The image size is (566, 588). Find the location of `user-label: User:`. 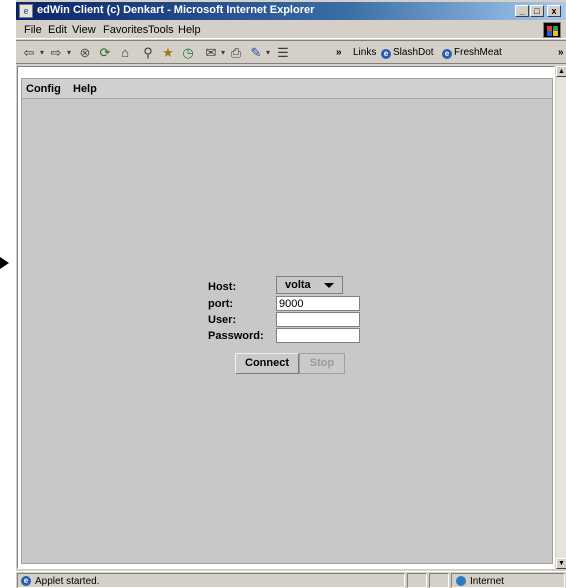

user-label: User: is located at coordinates (222, 320).